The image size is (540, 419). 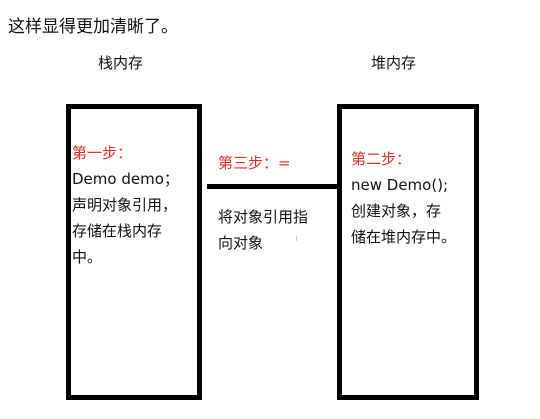 I want to click on reference-connector-line, so click(x=272, y=186).